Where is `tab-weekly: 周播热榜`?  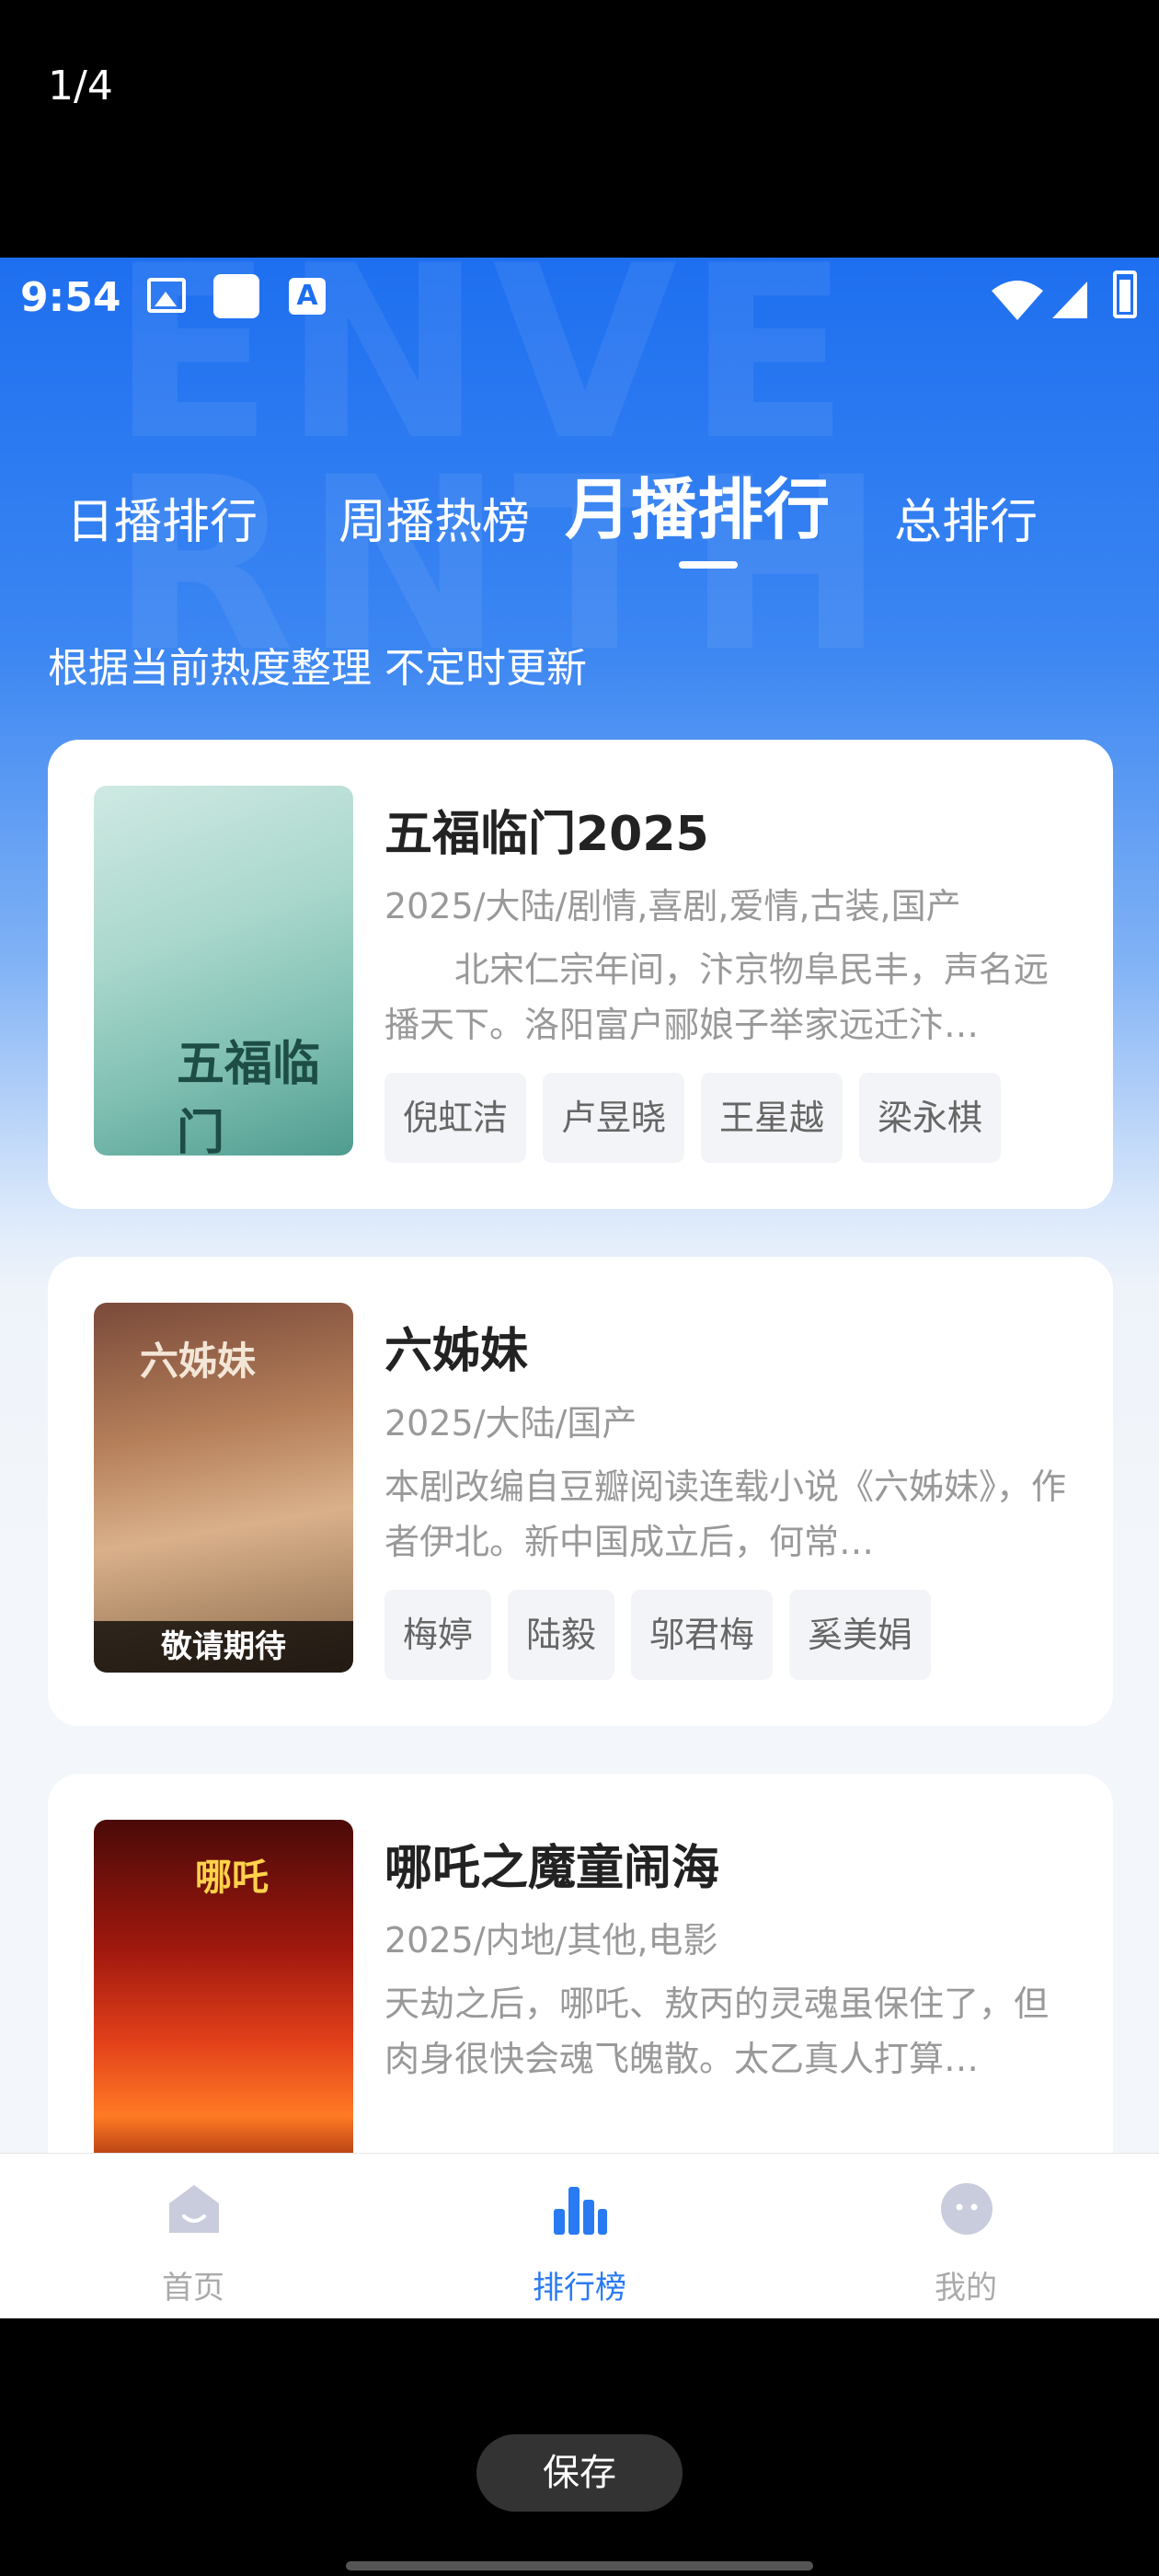
tab-weekly: 周播热榜 is located at coordinates (434, 517).